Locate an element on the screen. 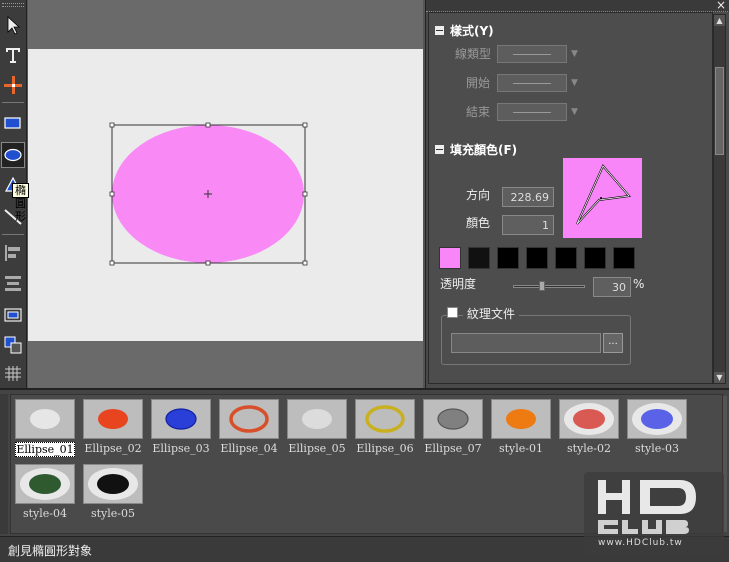 The height and width of the screenshot is (562, 729). toolbar-grip is located at coordinates (13, 5).